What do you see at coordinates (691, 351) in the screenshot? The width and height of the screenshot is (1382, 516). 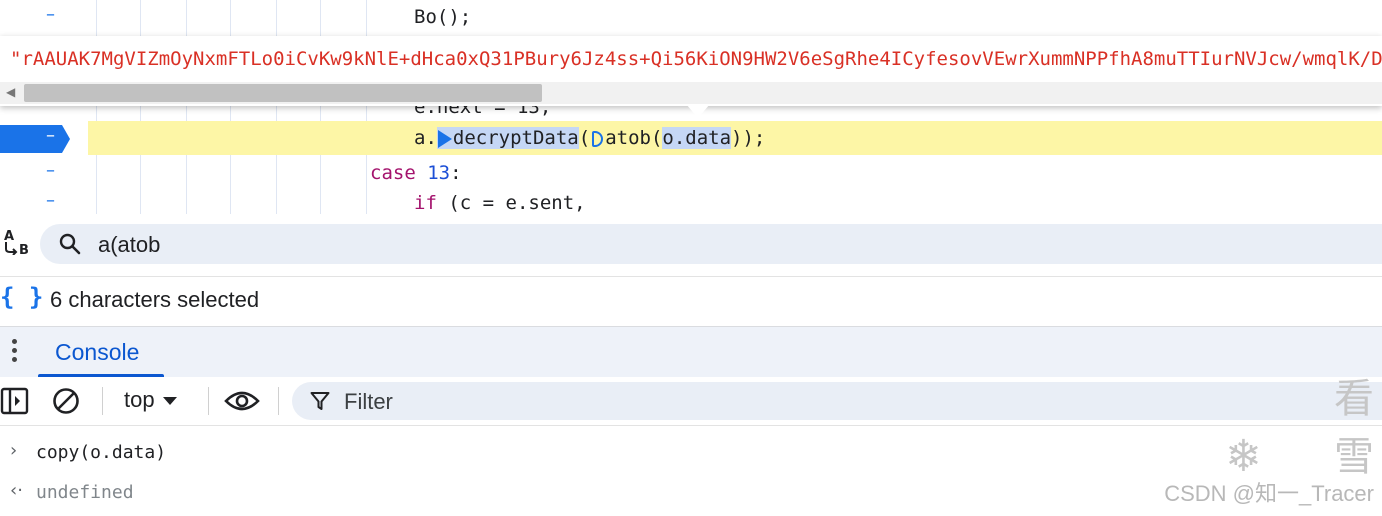 I see `drawer-tab-bar: Console` at bounding box center [691, 351].